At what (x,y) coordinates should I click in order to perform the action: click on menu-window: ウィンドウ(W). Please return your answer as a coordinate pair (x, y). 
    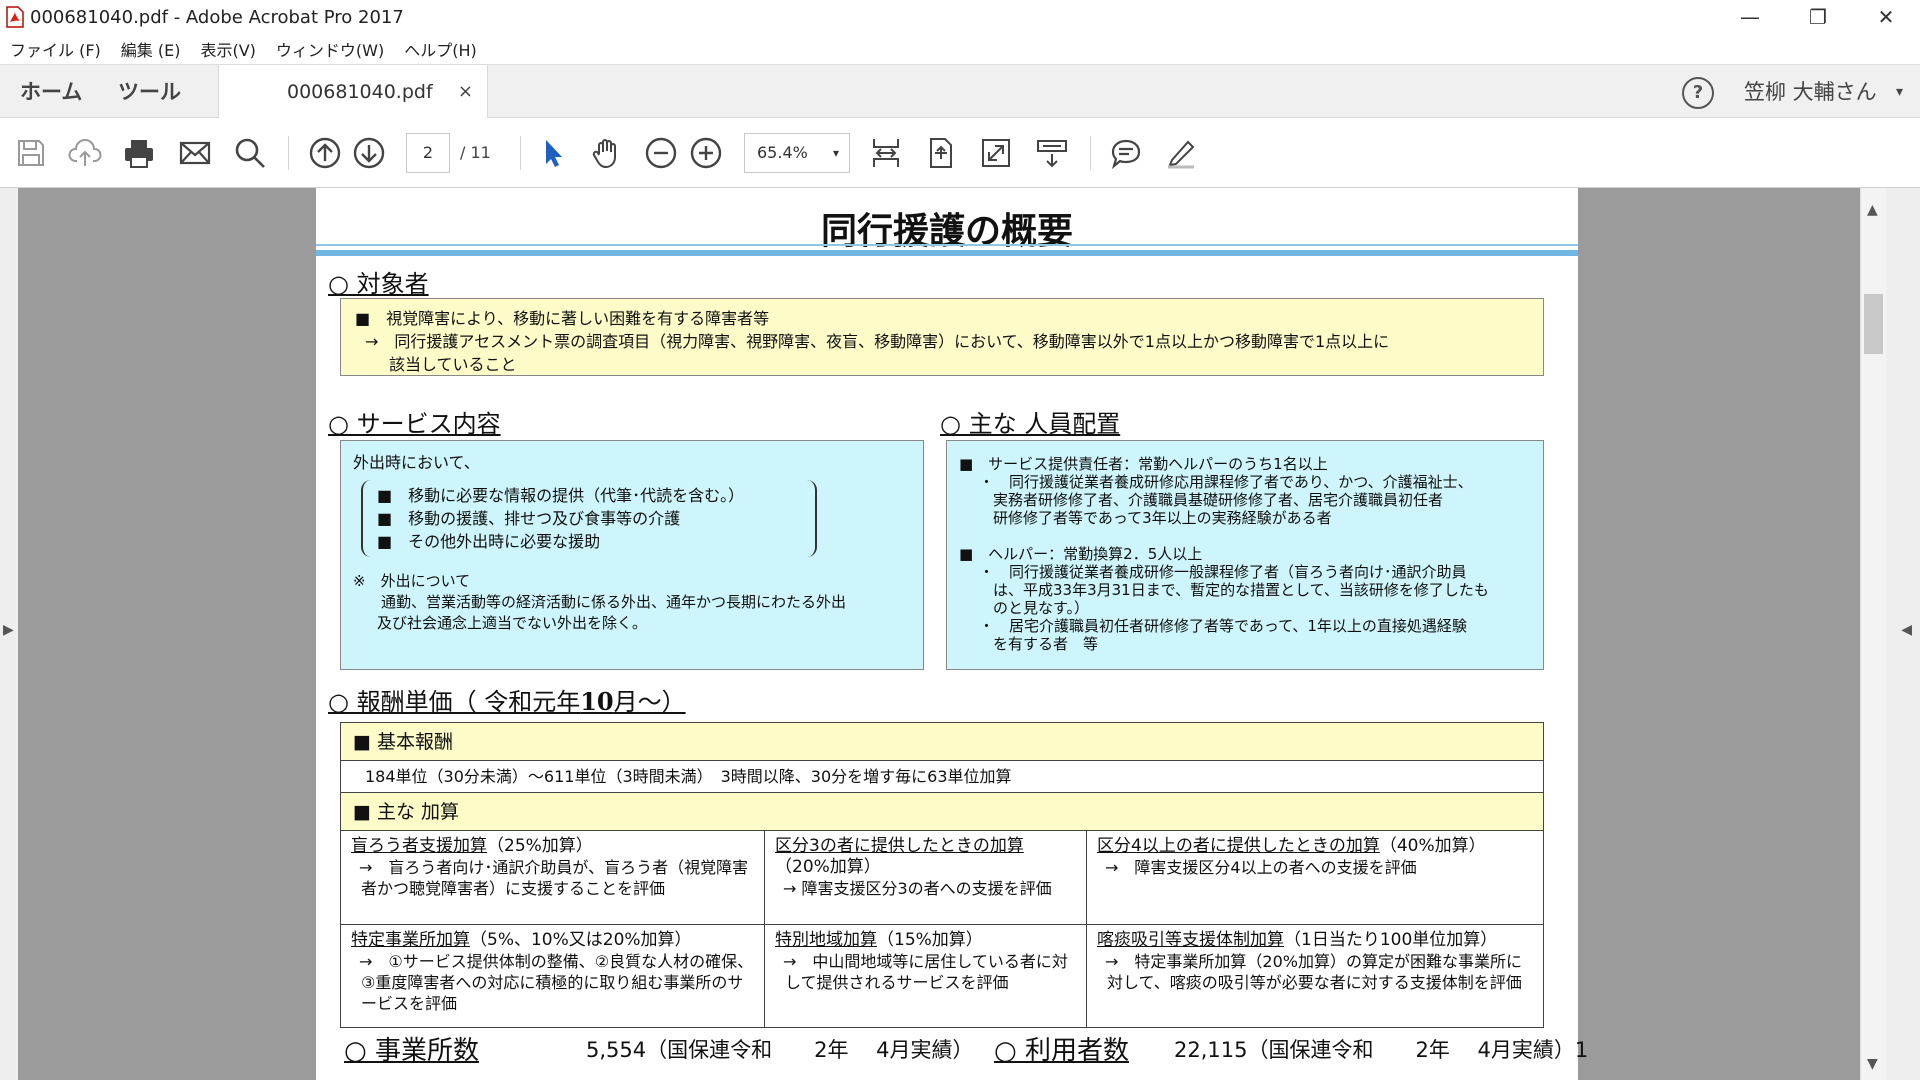
    Looking at the image, I should click on (330, 49).